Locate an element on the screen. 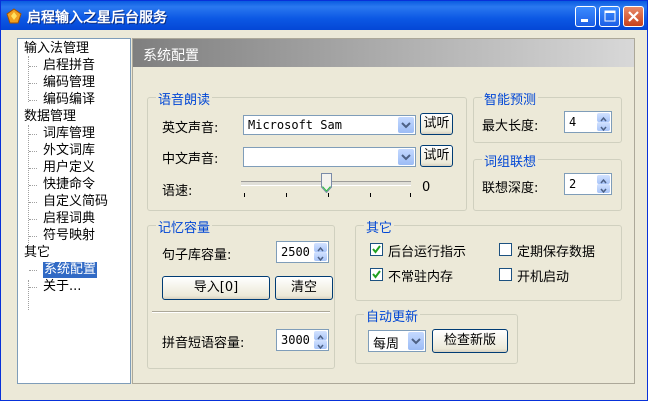 This screenshot has width=648, height=401. tree-group-input-method: 输入法管理 is located at coordinates (56, 49).